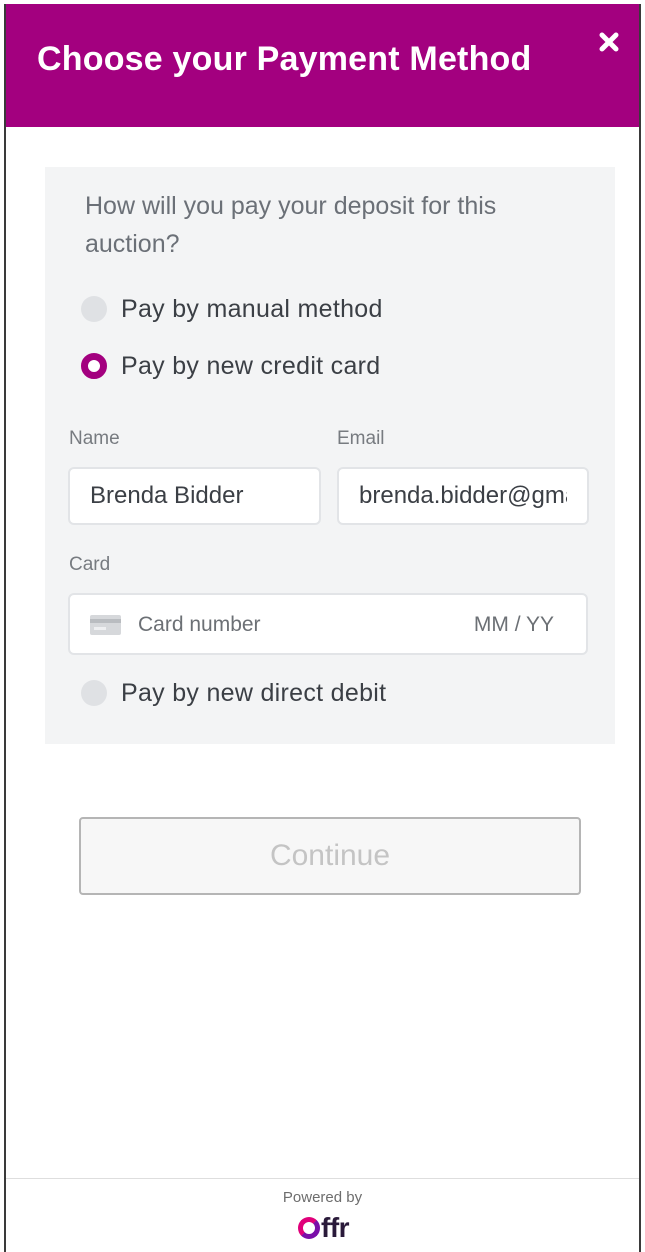 This screenshot has width=645, height=1252. Describe the element at coordinates (309, 1228) in the screenshot. I see `offr-logo-o-icon` at that location.